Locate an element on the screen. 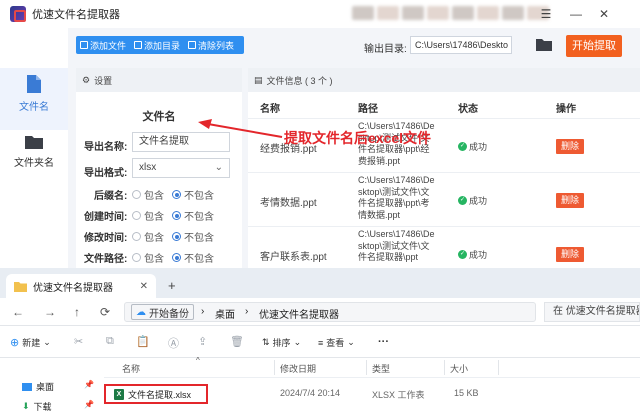 Image resolution: width=640 pixels, height=417 pixels. sidebar-item-label: 文件名 is located at coordinates (34, 107).